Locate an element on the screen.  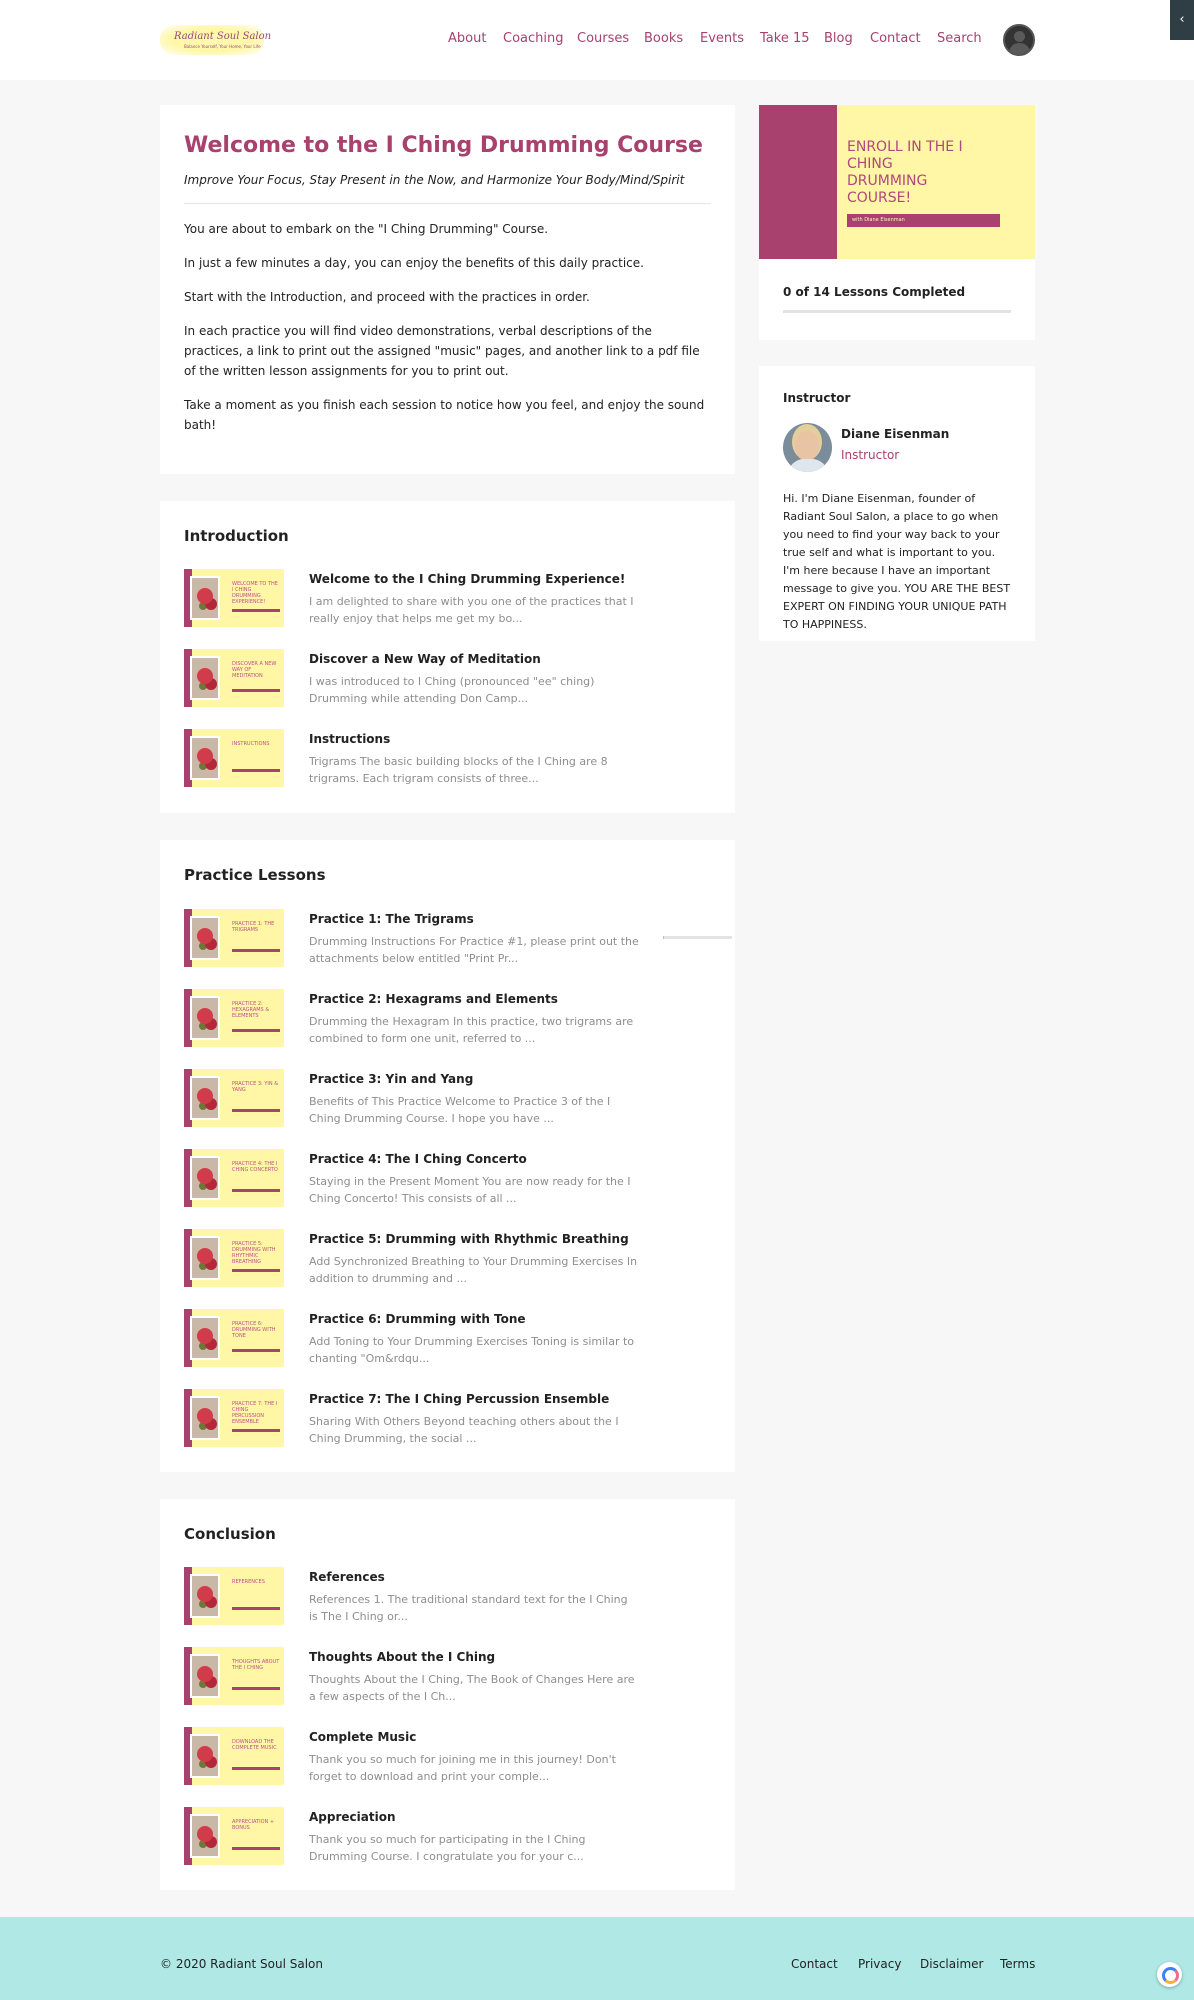
nav-contact: Contact is located at coordinates (895, 38).